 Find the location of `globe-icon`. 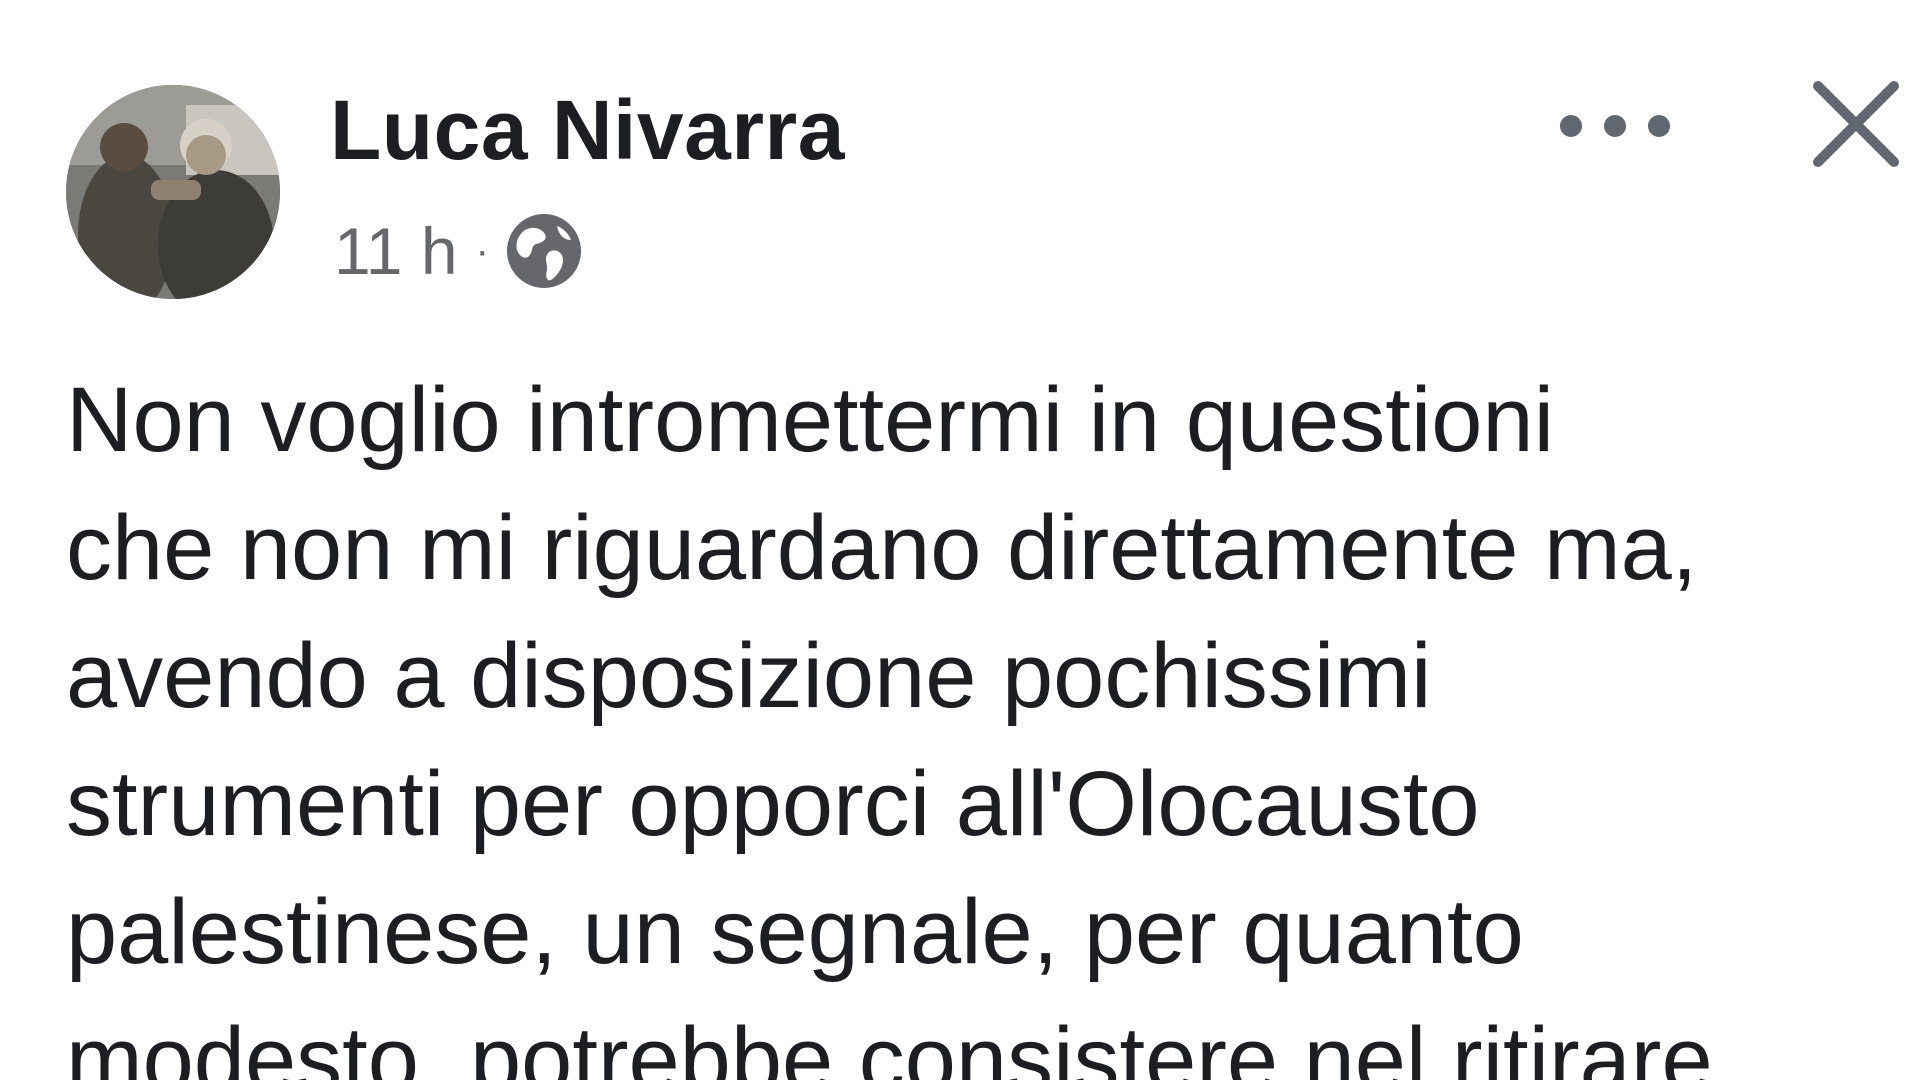

globe-icon is located at coordinates (544, 251).